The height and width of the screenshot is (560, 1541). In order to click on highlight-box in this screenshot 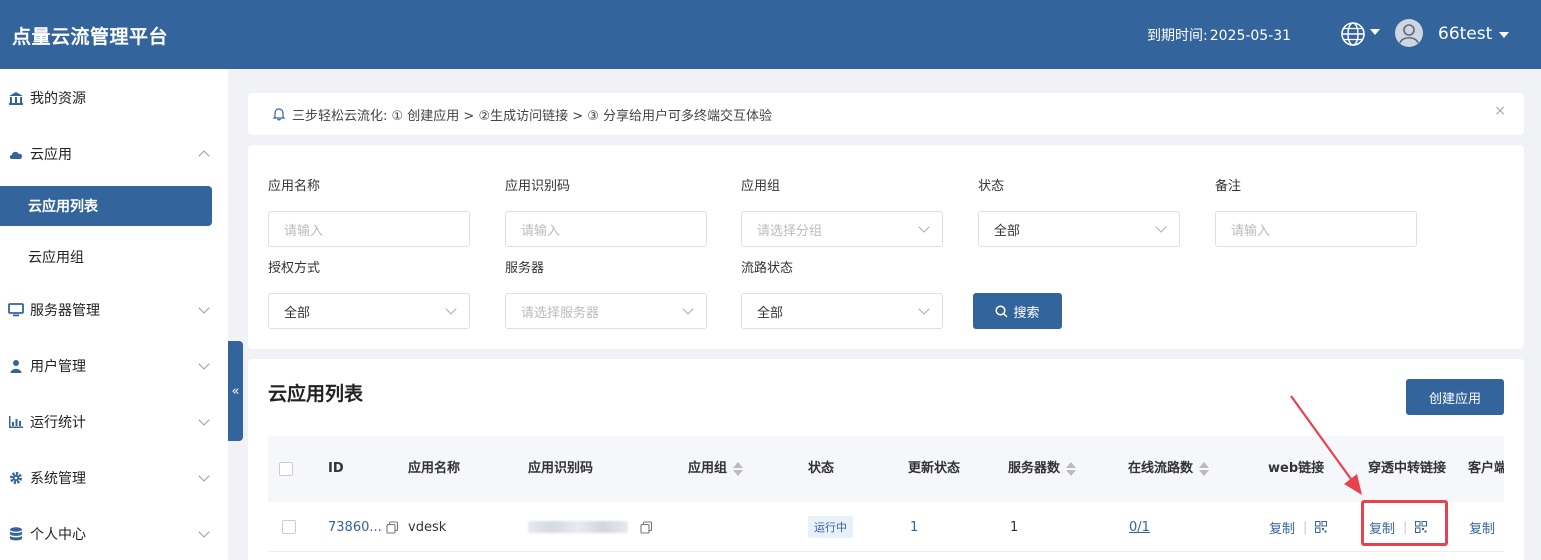, I will do `click(1404, 523)`.